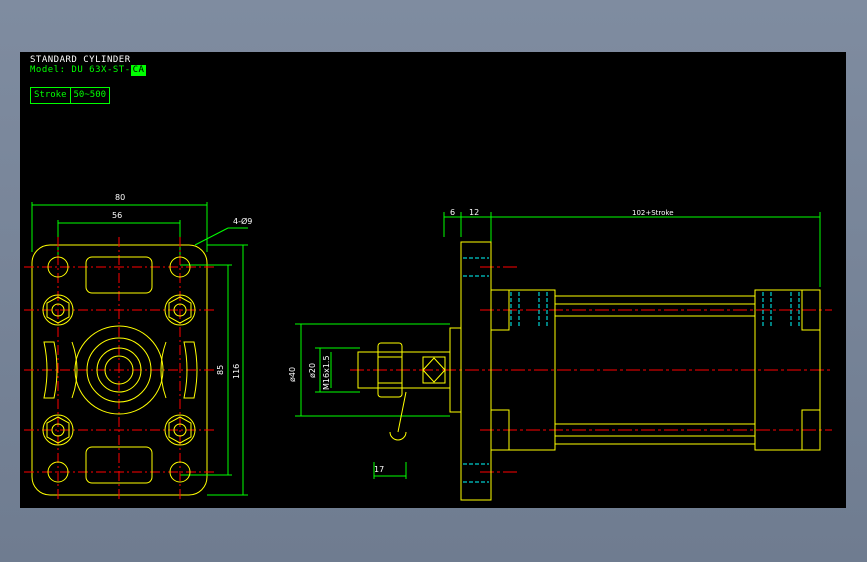 This screenshot has height=562, width=867. Describe the element at coordinates (326, 372) in the screenshot. I see `dim-thread: M16x1.5` at that location.